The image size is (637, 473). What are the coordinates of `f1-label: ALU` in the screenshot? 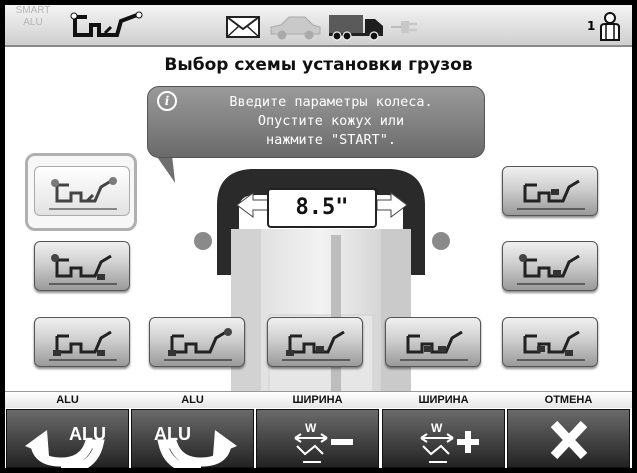 It's located at (67, 400).